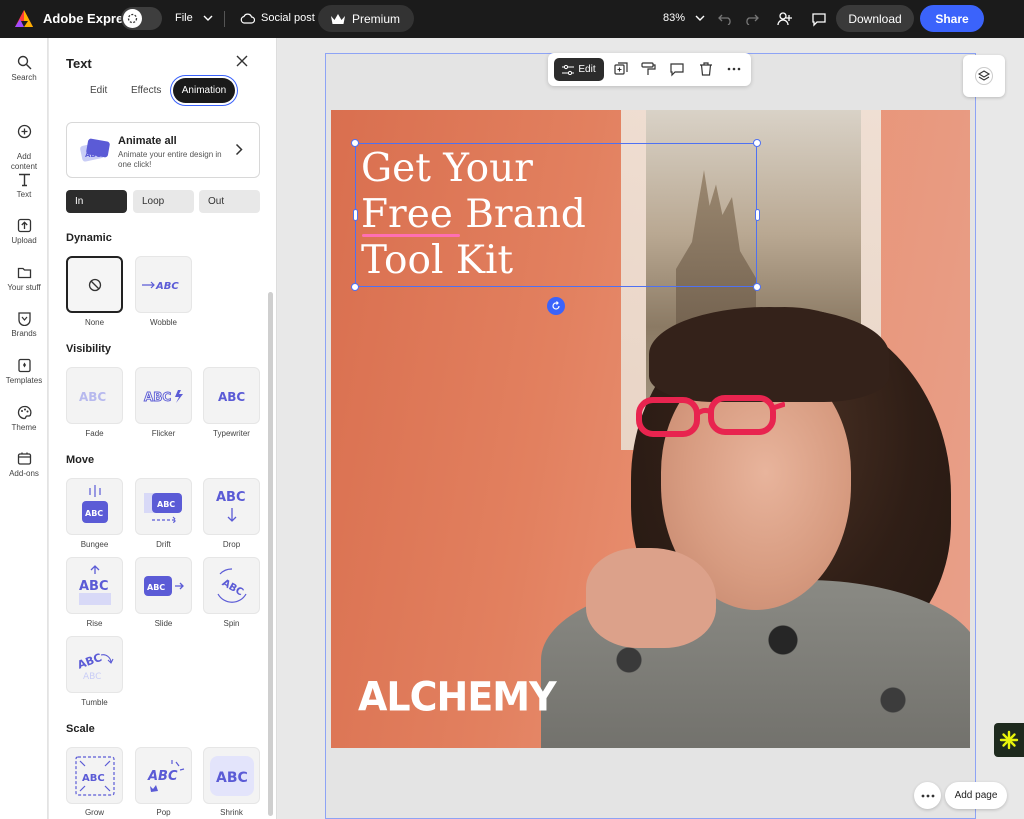 This screenshot has height=819, width=1024. What do you see at coordinates (231, 585) in the screenshot?
I see `preset-spin: ABC` at bounding box center [231, 585].